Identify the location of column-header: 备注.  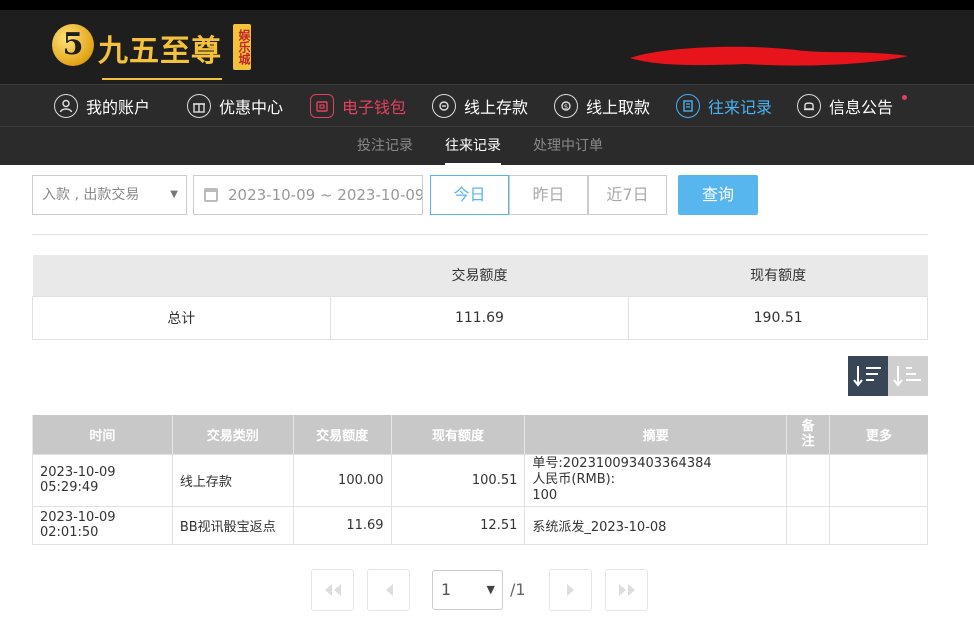
(808, 434).